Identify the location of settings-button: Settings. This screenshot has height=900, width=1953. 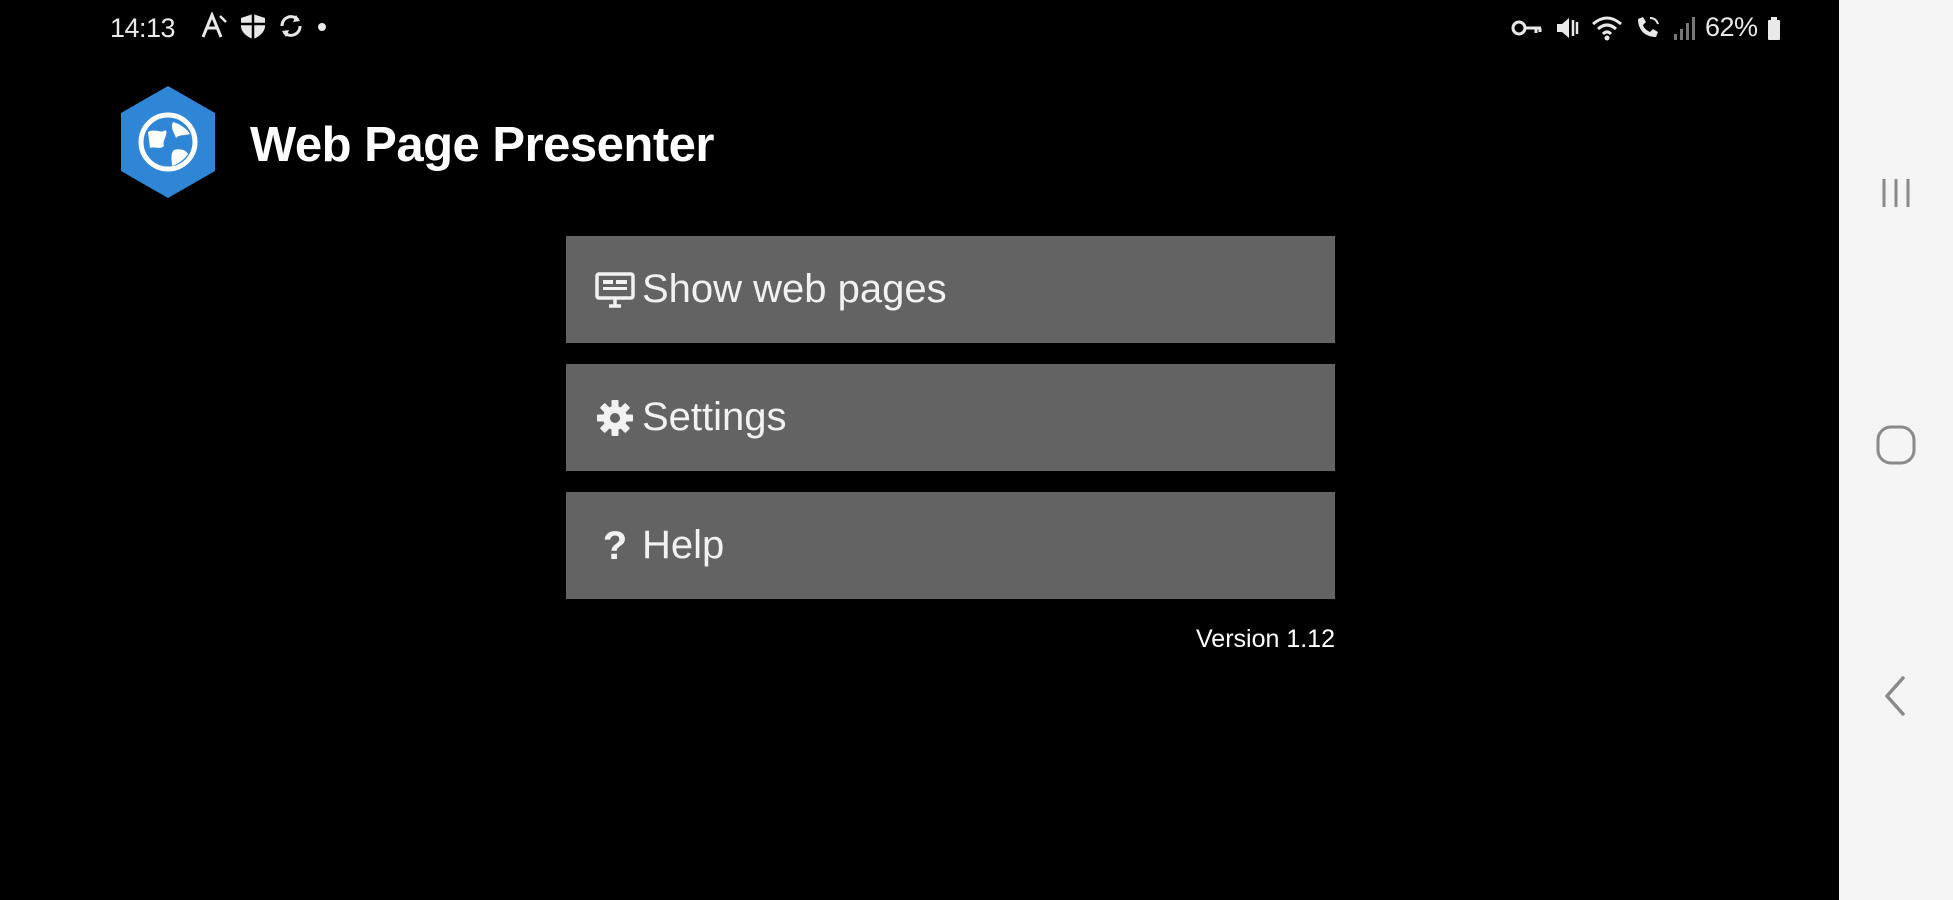
(950, 417).